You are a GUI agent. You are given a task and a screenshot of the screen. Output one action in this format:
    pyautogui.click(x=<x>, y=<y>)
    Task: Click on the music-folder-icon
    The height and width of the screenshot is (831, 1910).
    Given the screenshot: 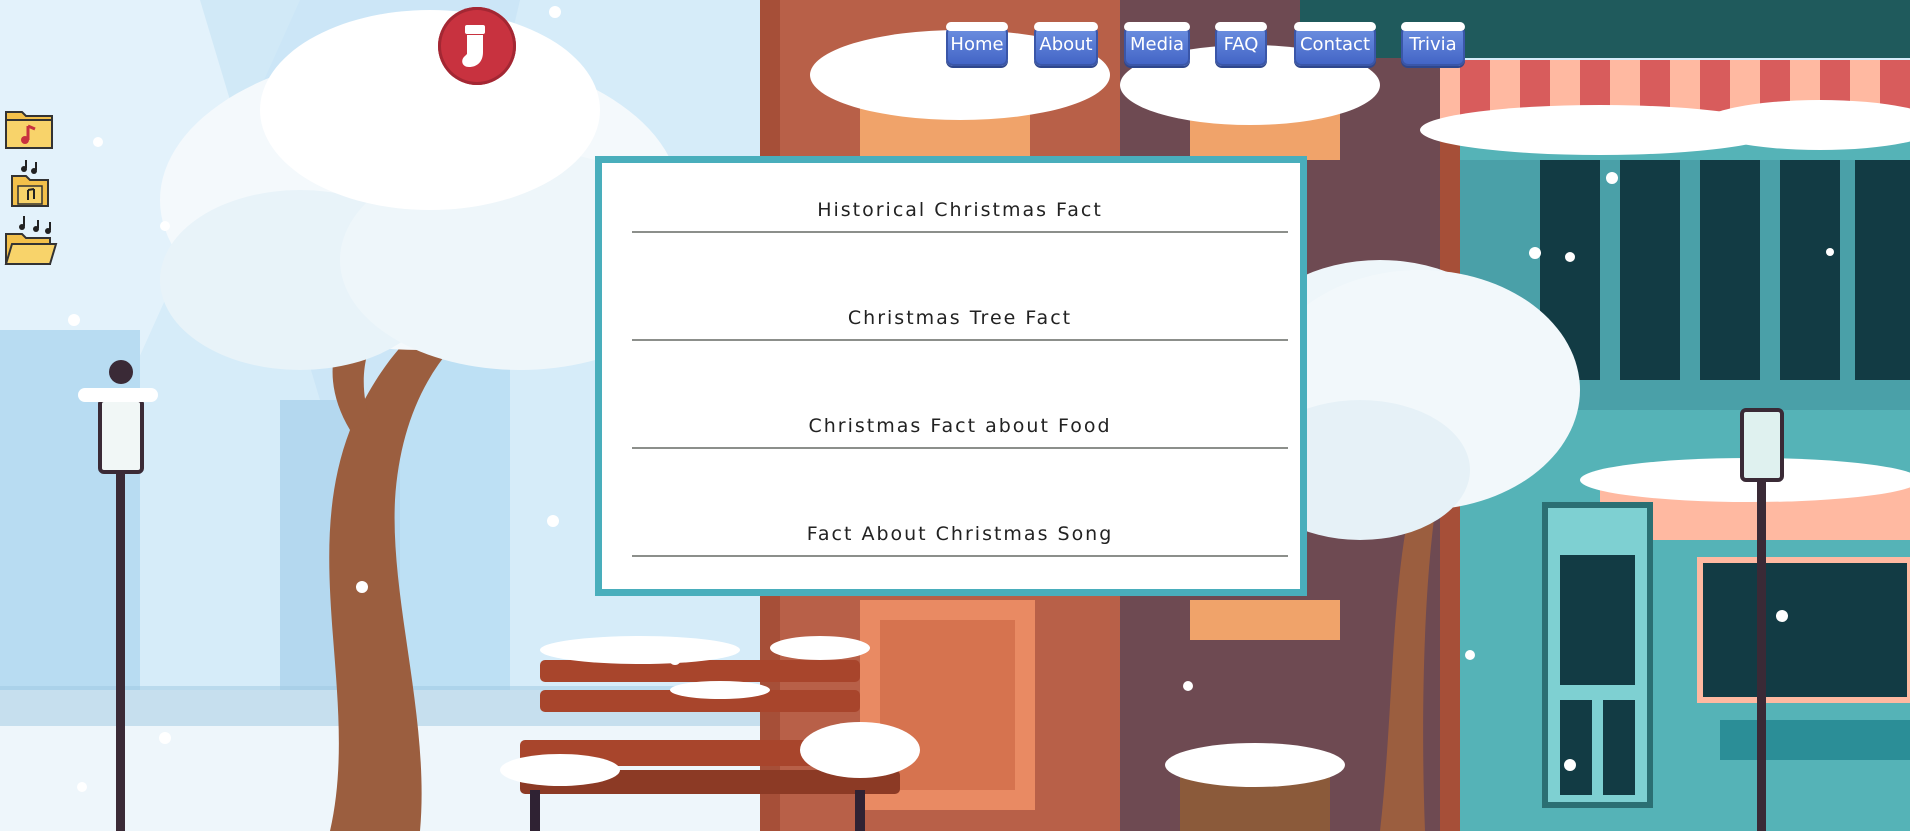 What is the action you would take?
    pyautogui.click(x=30, y=127)
    